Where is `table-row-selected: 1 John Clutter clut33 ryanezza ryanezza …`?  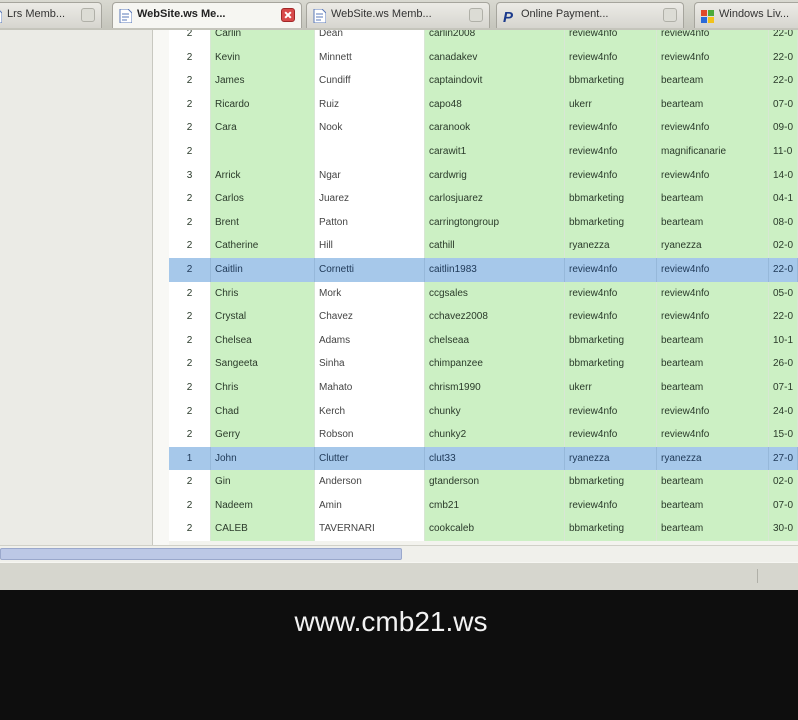
table-row-selected: 1 John Clutter clut33 ryanezza ryanezza … is located at coordinates (483, 458).